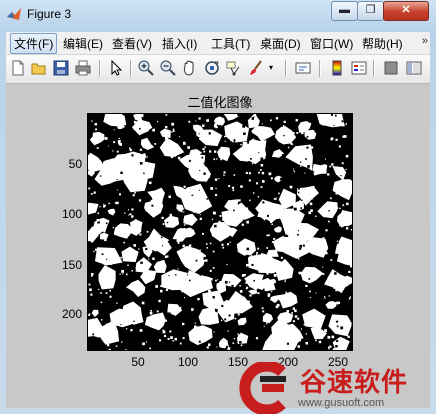  Describe the element at coordinates (280, 43) in the screenshot. I see `menu-desktop: 桌面(D)` at that location.